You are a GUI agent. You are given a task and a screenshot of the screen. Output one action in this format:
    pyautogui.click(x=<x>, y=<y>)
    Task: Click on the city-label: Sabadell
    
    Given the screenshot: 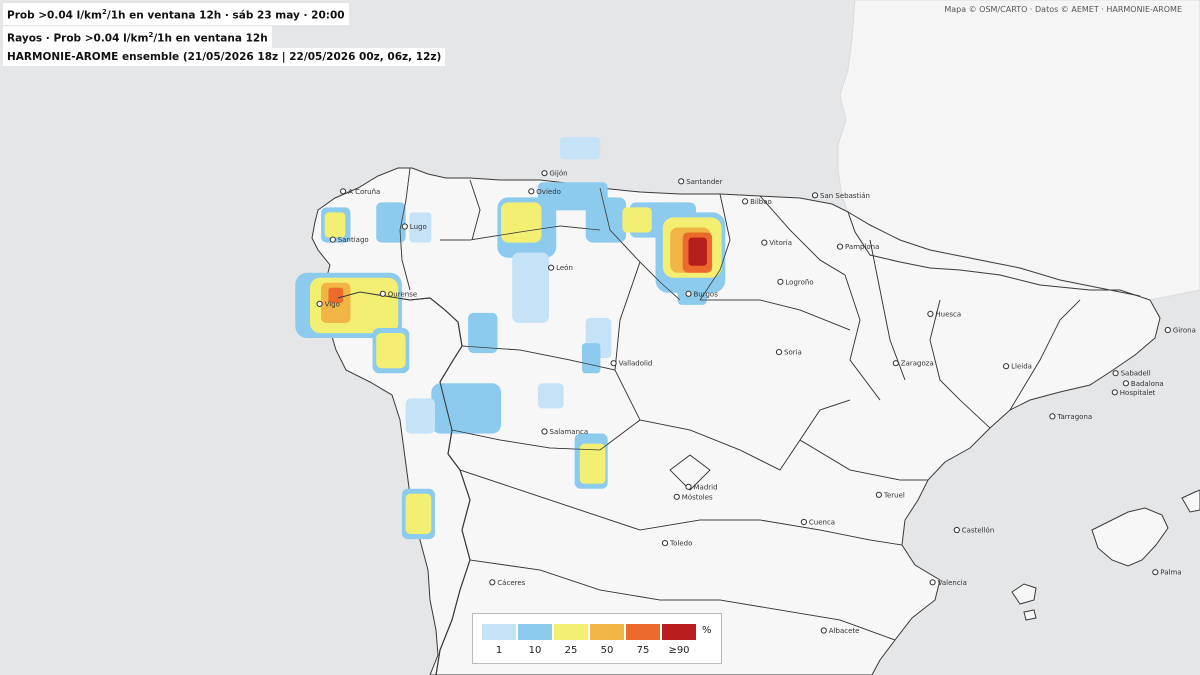 What is the action you would take?
    pyautogui.click(x=1136, y=374)
    